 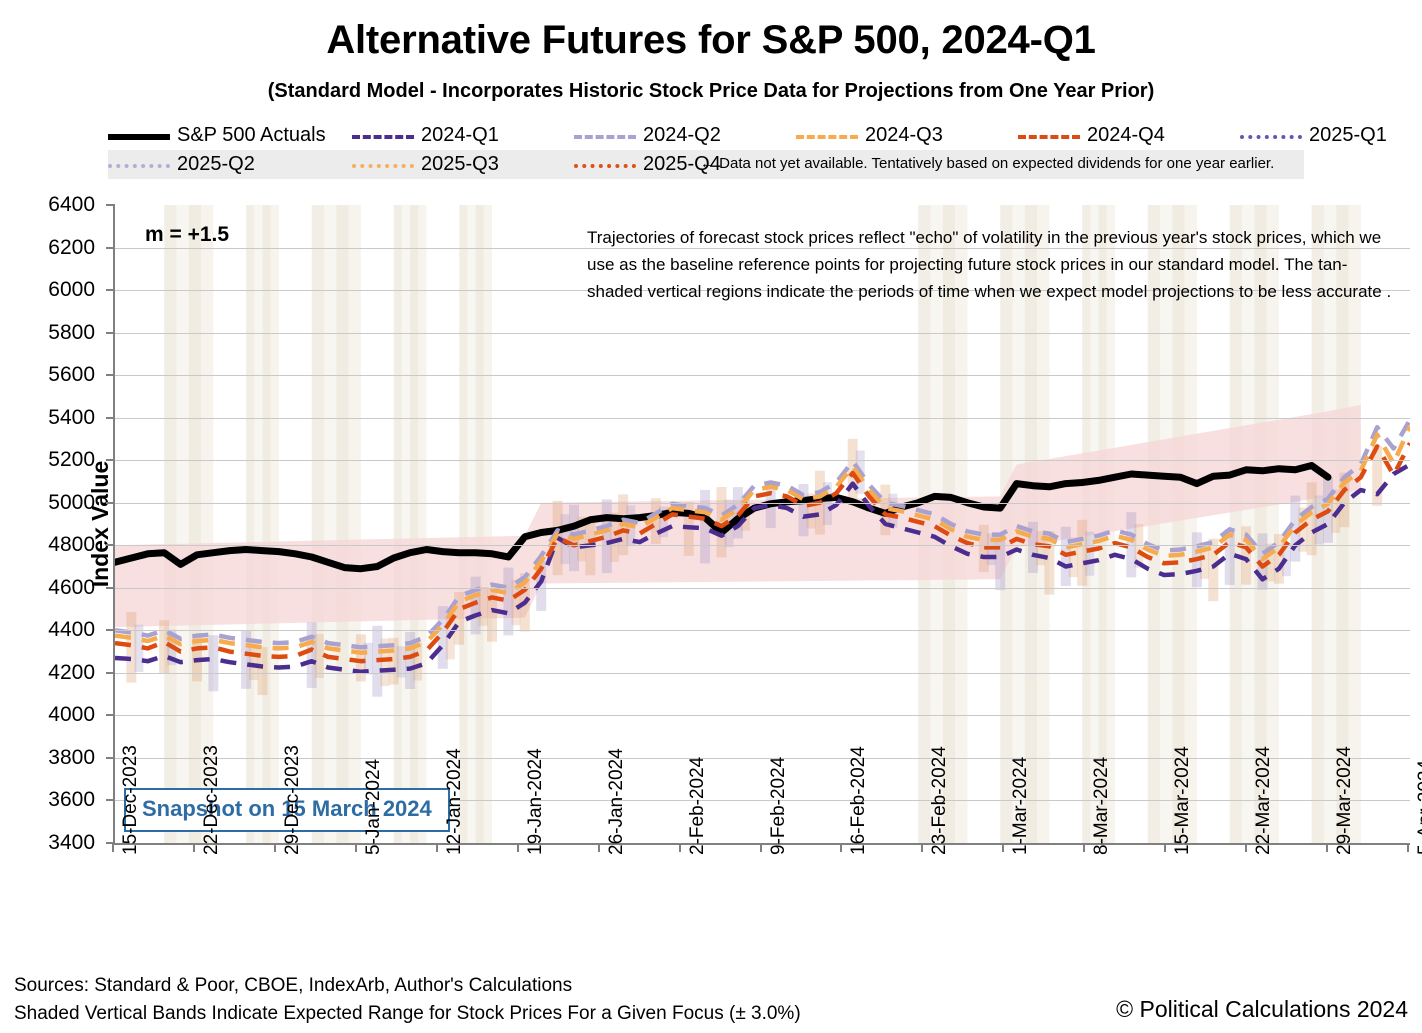 I want to click on y-axis-tick-label: 4800, so click(x=71, y=545).